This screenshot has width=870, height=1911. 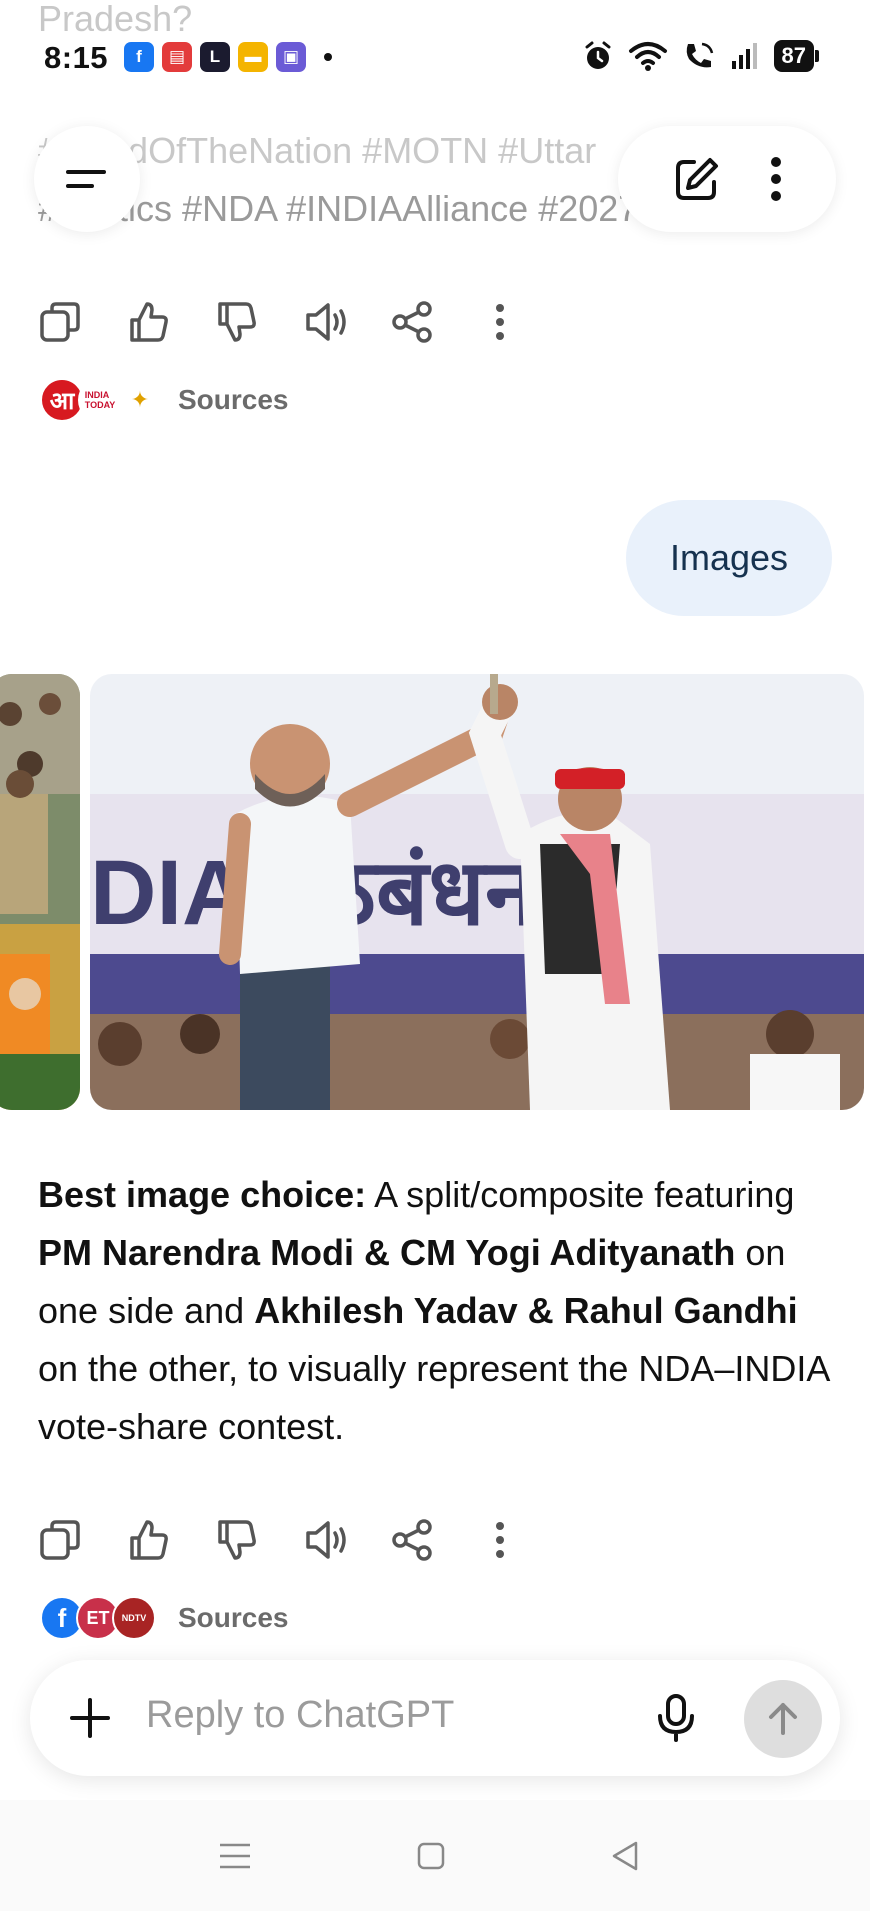 I want to click on status-right-icons: 87, so click(x=701, y=56).